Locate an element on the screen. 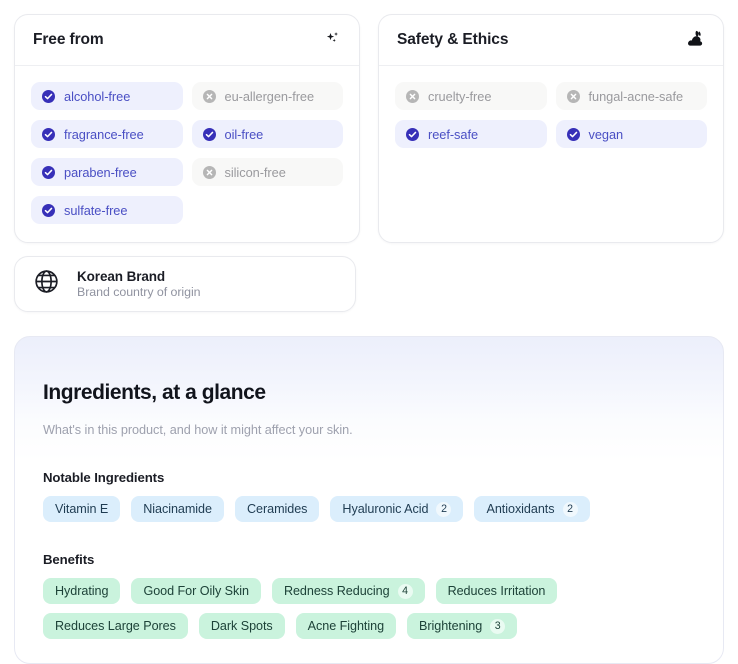 The width and height of the screenshot is (738, 664). safety-ethics-card-title: Safety & Ethics is located at coordinates (453, 39).